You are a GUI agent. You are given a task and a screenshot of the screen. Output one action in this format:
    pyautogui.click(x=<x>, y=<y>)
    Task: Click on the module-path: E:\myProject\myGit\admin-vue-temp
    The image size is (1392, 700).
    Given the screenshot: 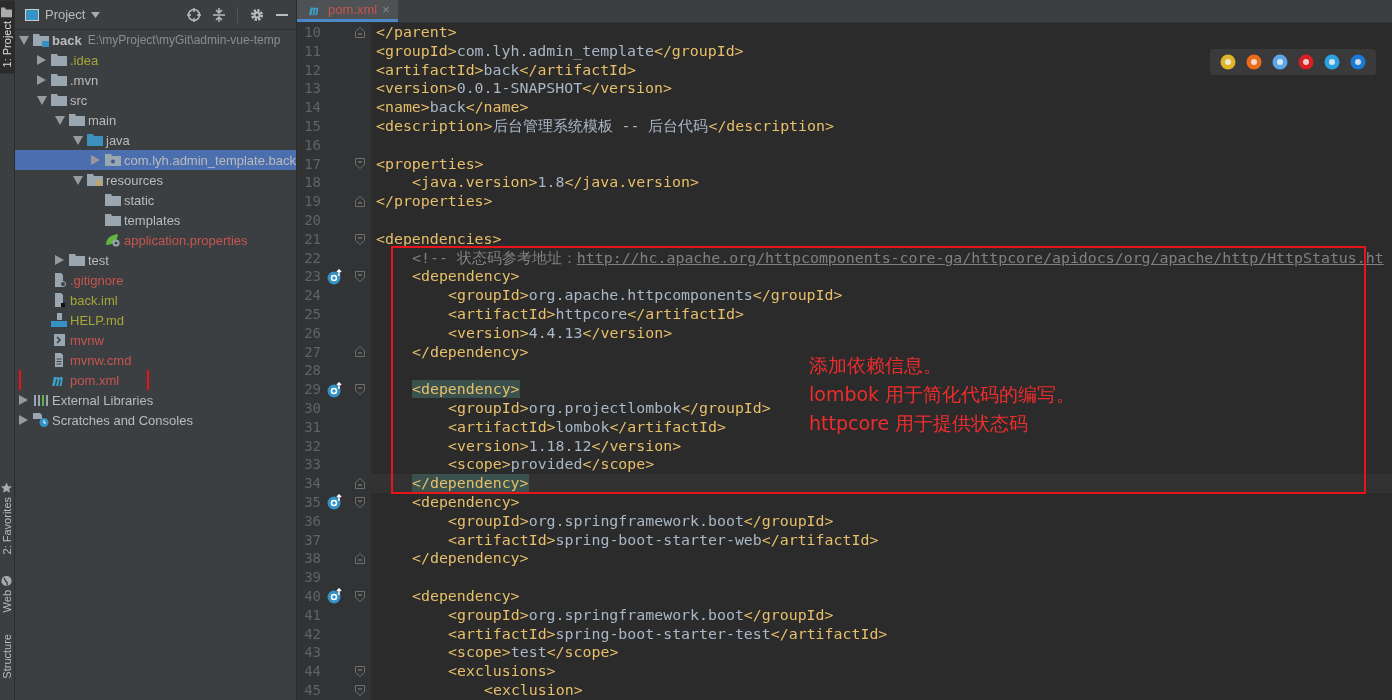 What is the action you would take?
    pyautogui.click(x=184, y=40)
    